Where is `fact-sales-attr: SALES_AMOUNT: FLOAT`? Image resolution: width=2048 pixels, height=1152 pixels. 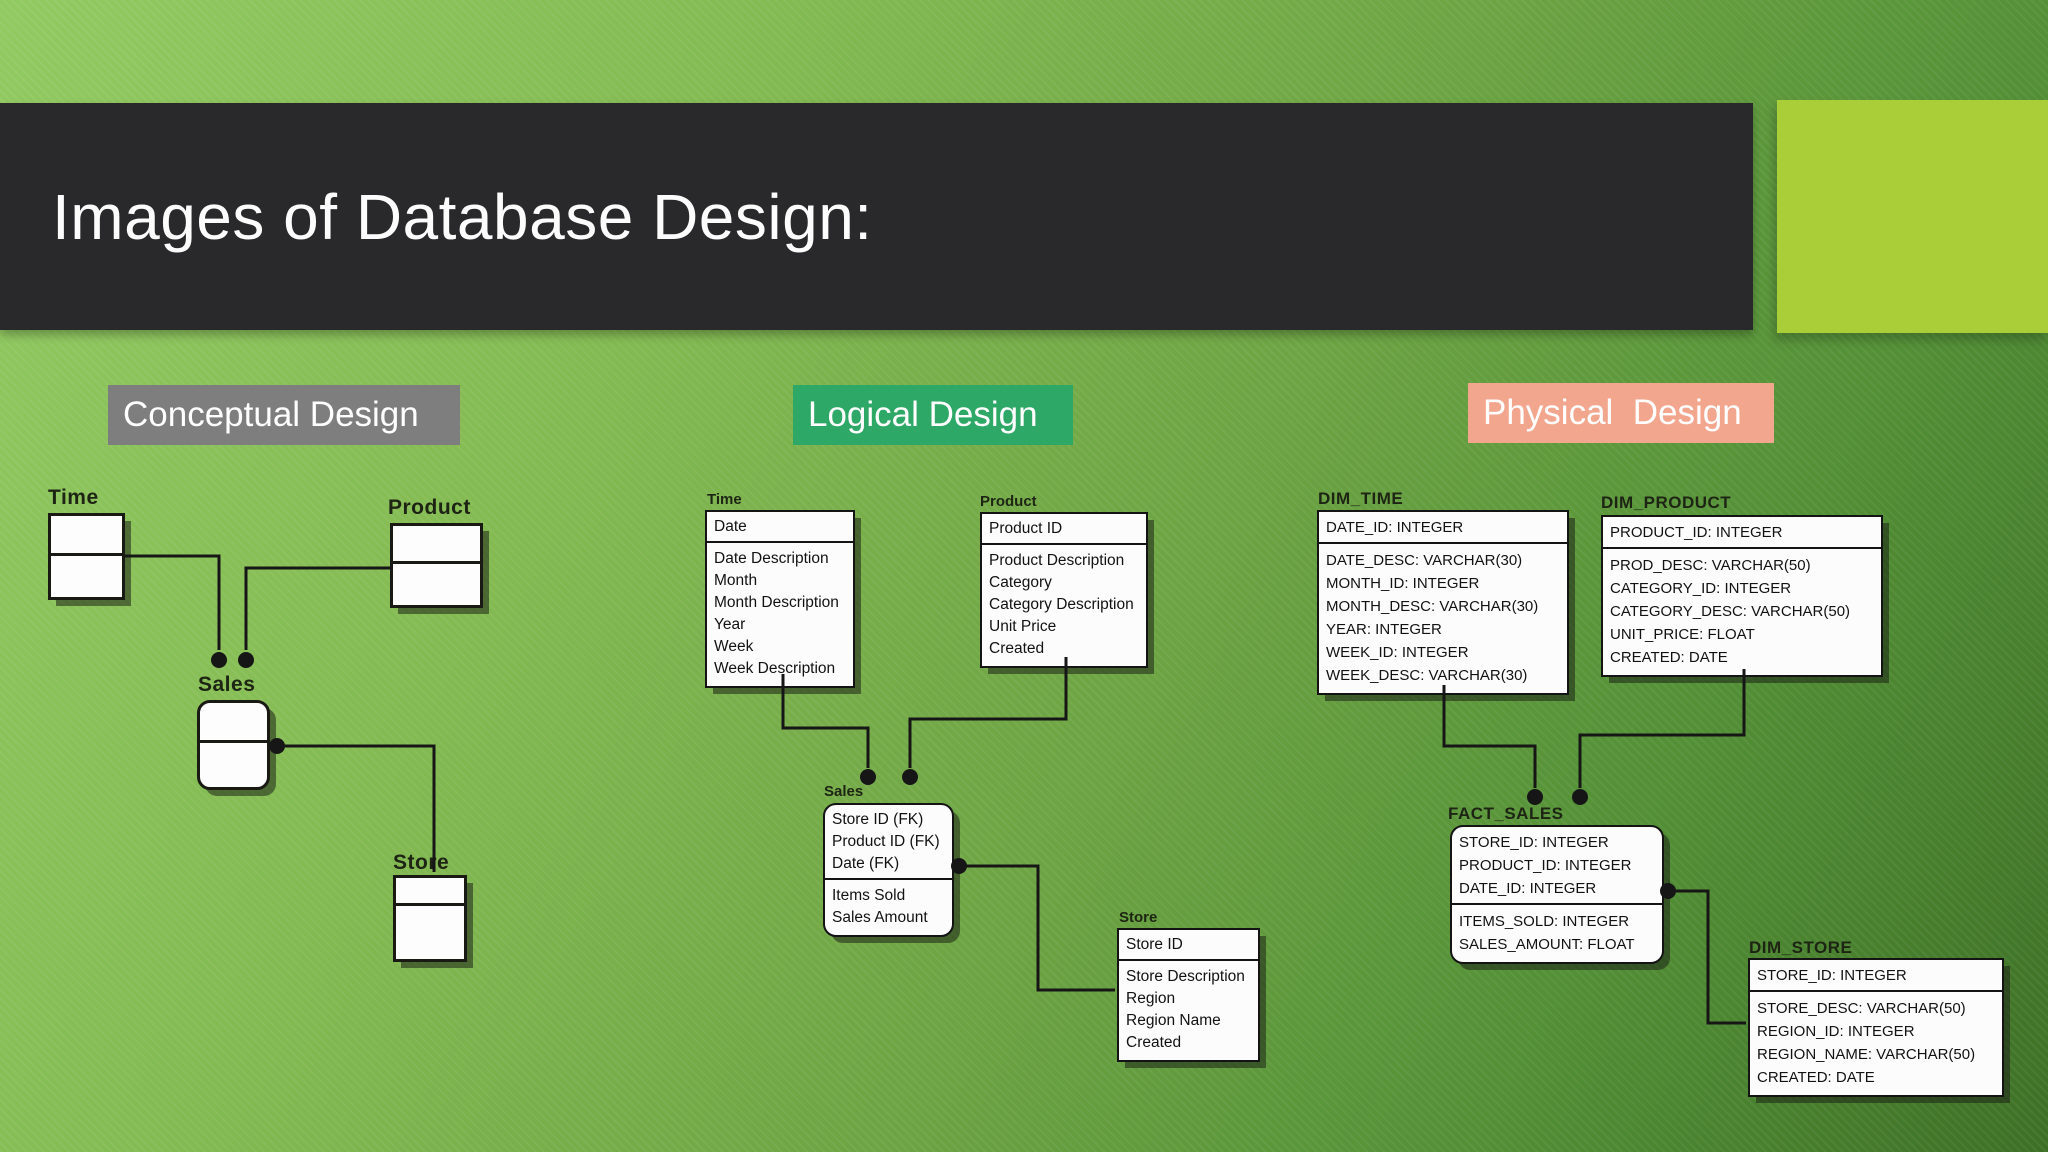
fact-sales-attr: SALES_AMOUNT: FLOAT is located at coordinates (1547, 944).